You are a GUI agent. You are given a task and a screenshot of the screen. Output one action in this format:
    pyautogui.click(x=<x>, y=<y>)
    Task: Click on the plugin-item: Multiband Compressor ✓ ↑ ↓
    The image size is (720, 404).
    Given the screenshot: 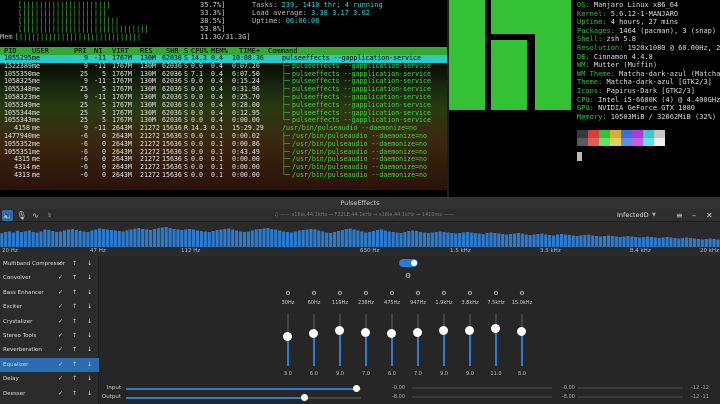 What is the action you would take?
    pyautogui.click(x=49, y=264)
    